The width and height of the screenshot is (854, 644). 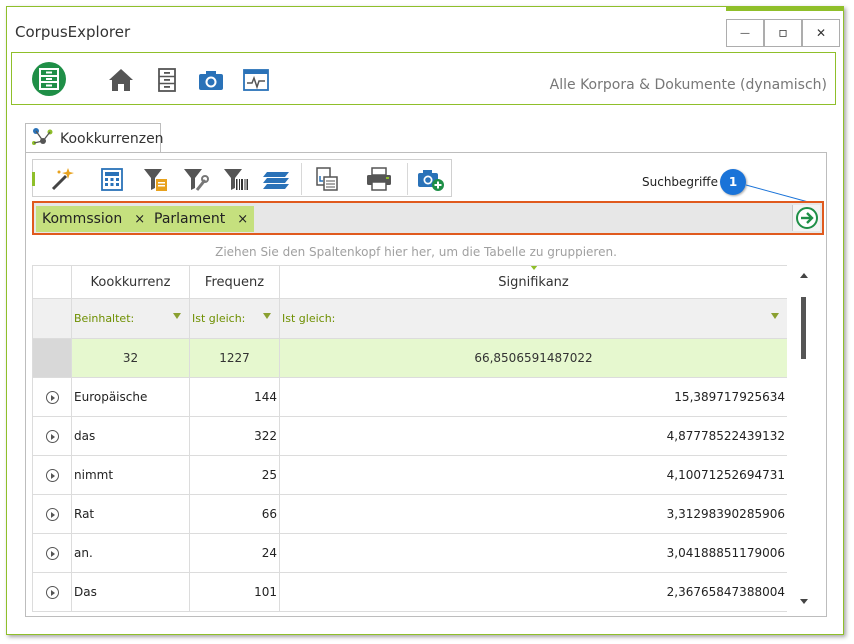 I want to click on maximize-button: ▫, so click(x=783, y=33).